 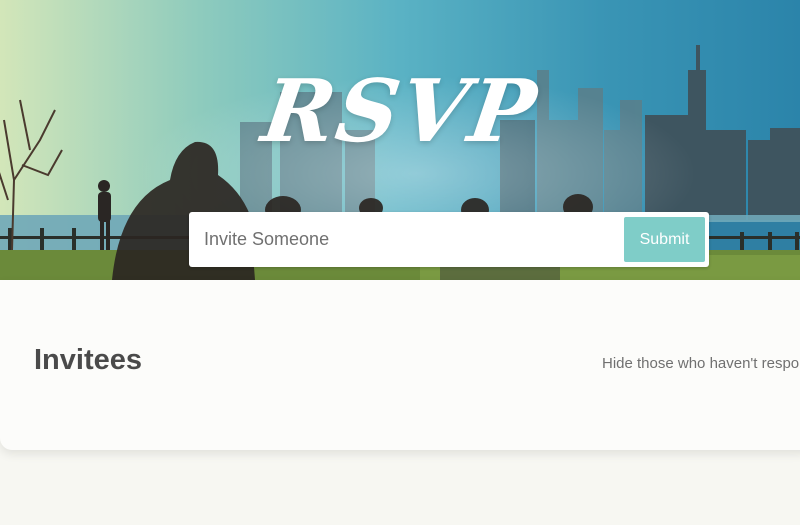 What do you see at coordinates (88, 360) in the screenshot?
I see `section-title: Invitees` at bounding box center [88, 360].